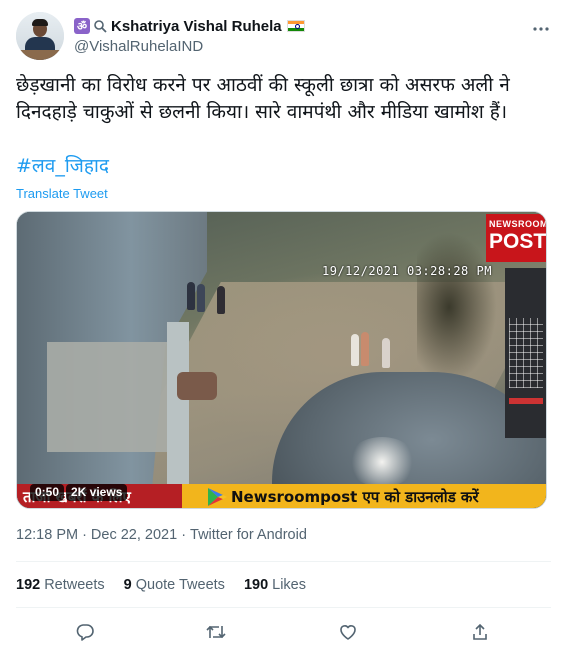 The height and width of the screenshot is (648, 567). What do you see at coordinates (216, 632) in the screenshot?
I see `retweet-icon` at bounding box center [216, 632].